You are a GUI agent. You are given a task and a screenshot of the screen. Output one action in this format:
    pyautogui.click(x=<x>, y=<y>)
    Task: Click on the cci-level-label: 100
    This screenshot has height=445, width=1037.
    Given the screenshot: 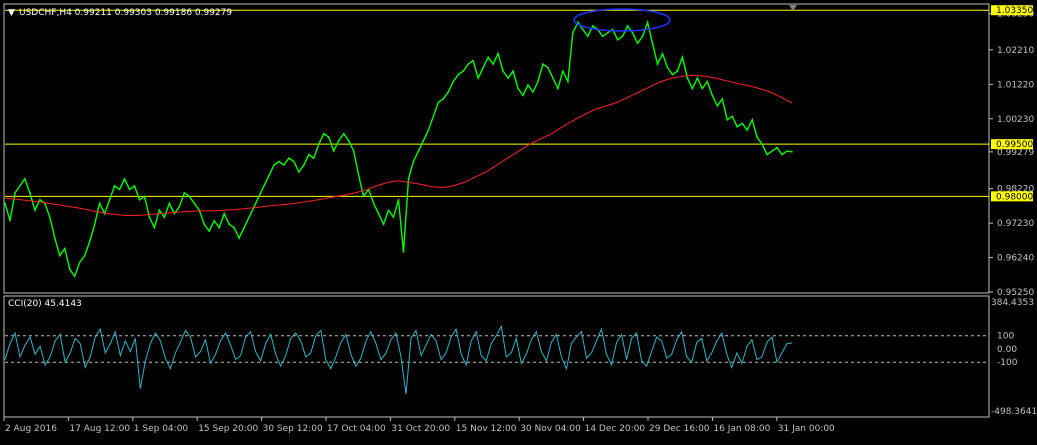 What is the action you would take?
    pyautogui.click(x=1005, y=337)
    